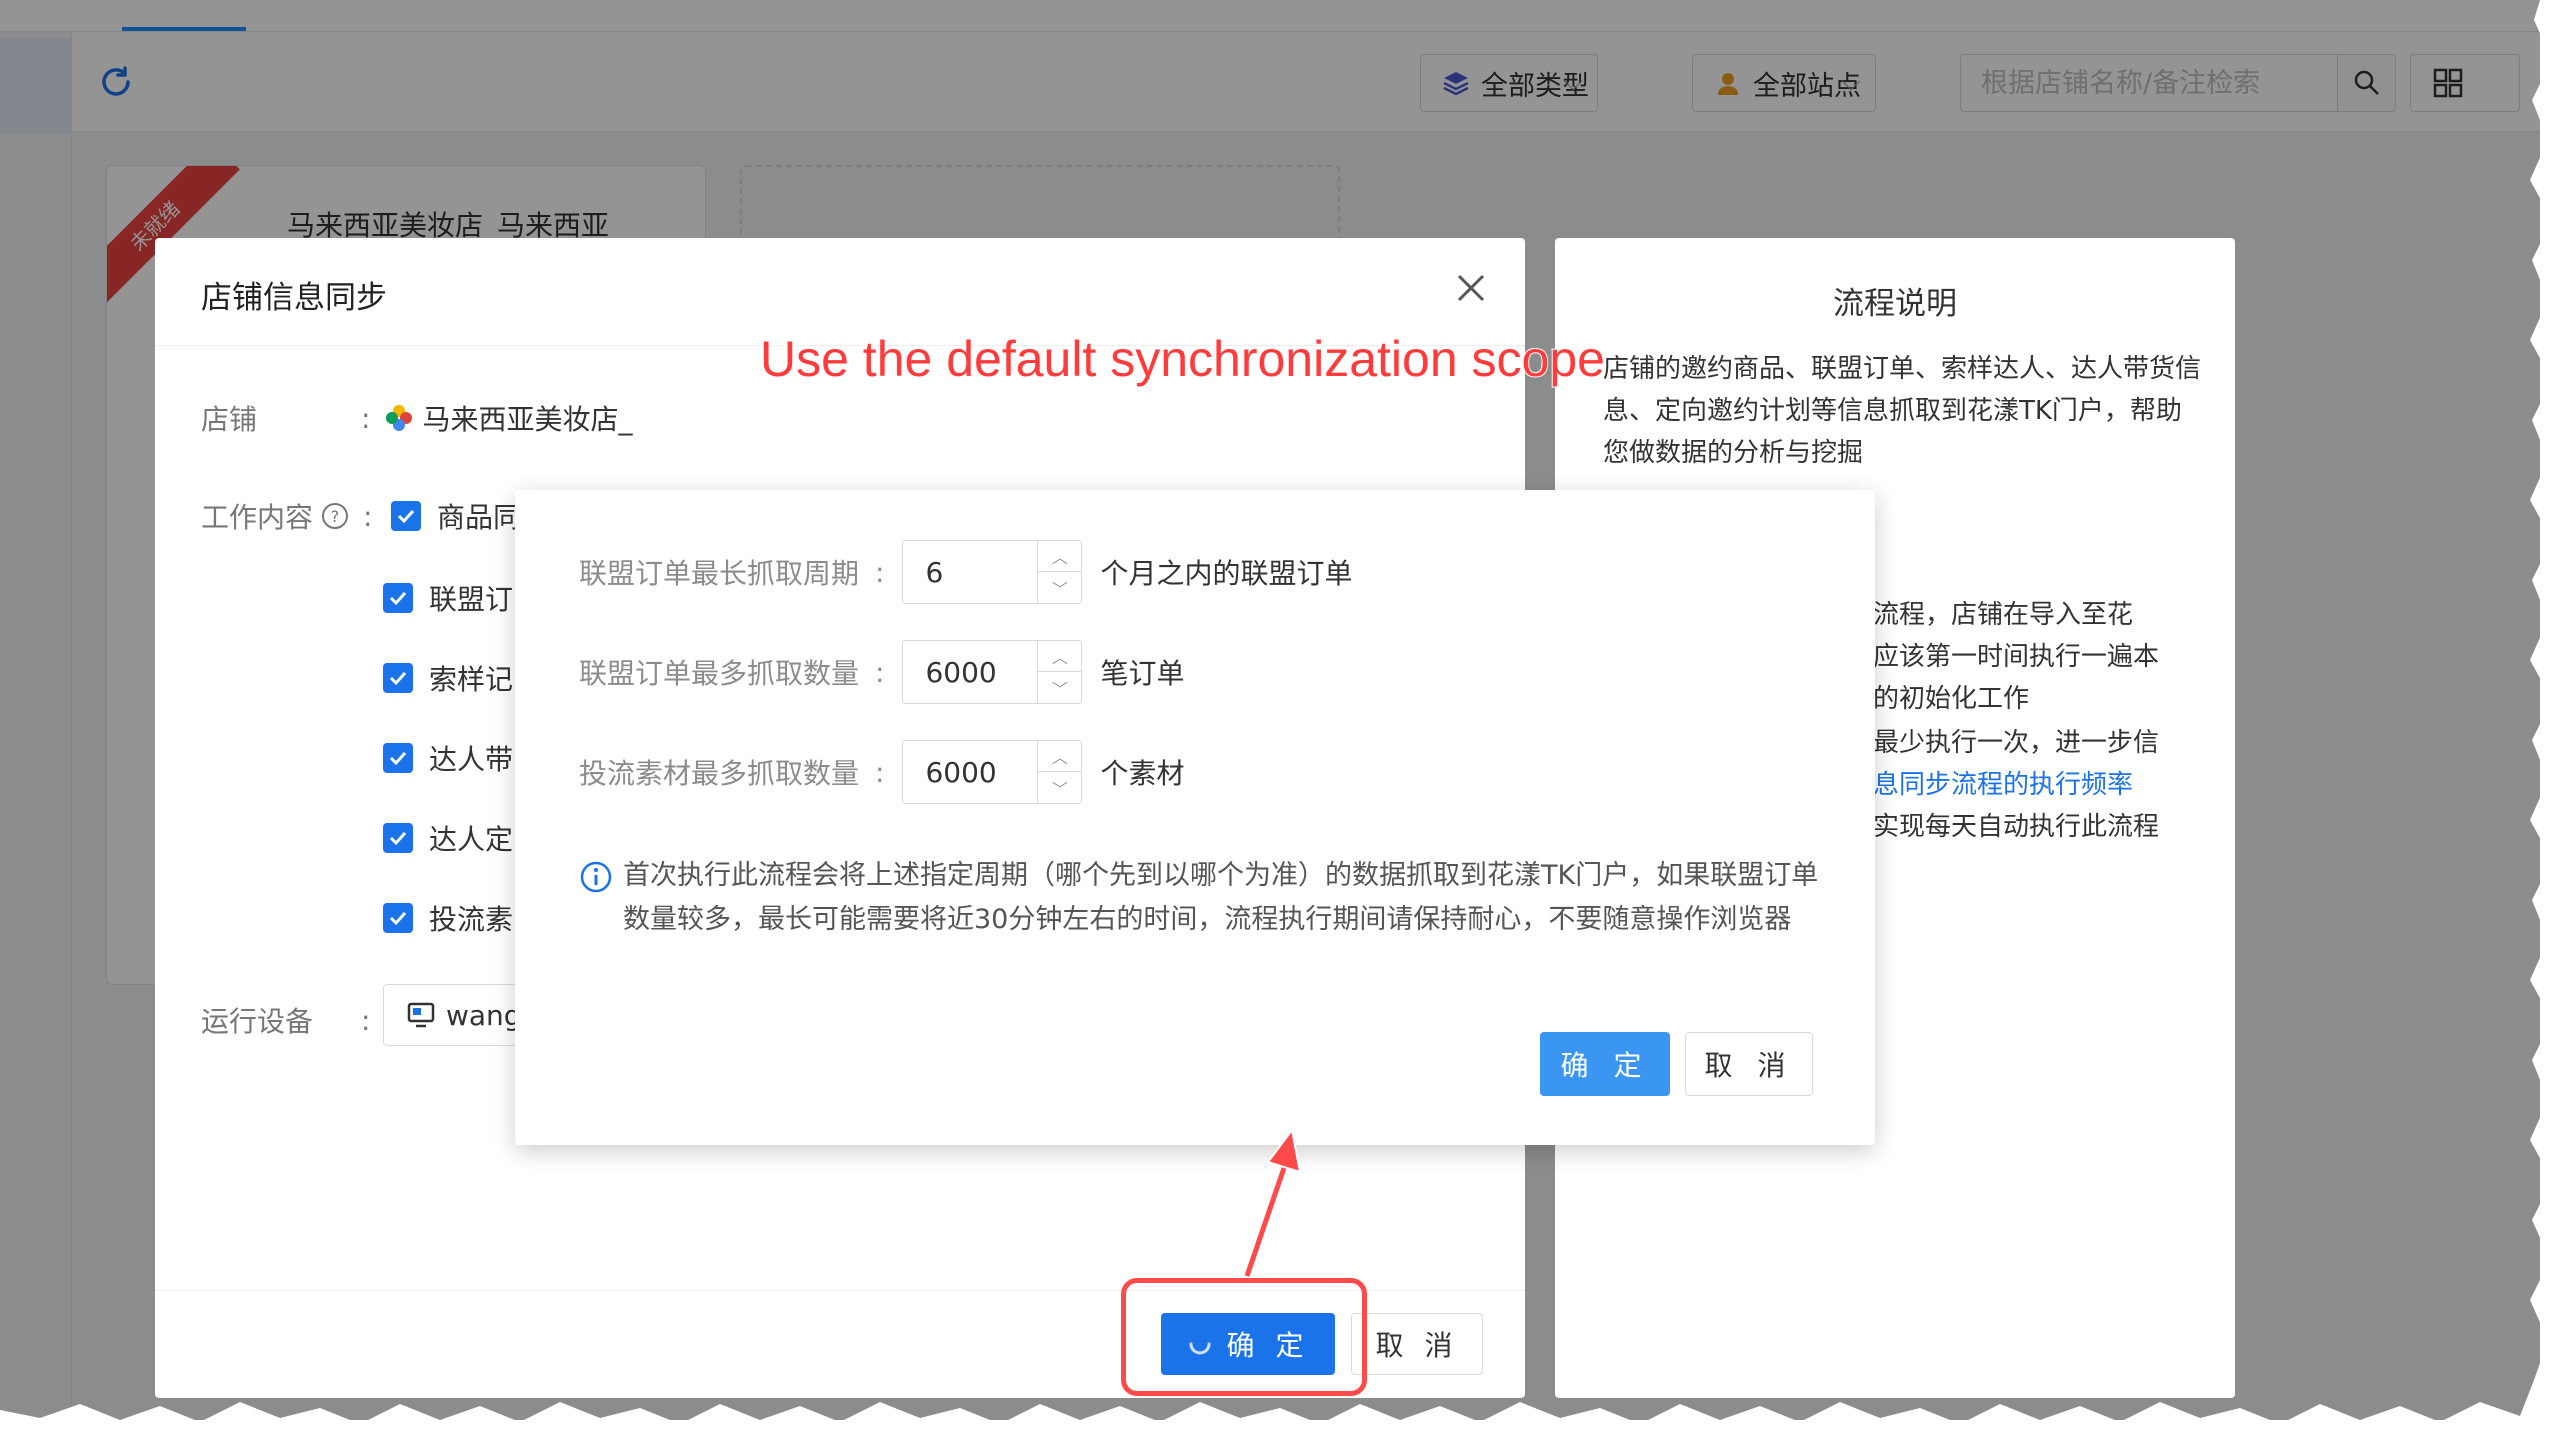 The height and width of the screenshot is (1444, 2564). What do you see at coordinates (2016, 827) in the screenshot?
I see `process-note-line: 实现每天自动执行此流程` at bounding box center [2016, 827].